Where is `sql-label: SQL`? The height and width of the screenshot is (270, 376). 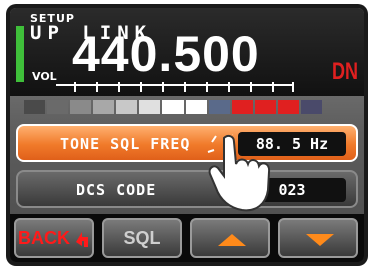
sql-label: SQL is located at coordinates (142, 238).